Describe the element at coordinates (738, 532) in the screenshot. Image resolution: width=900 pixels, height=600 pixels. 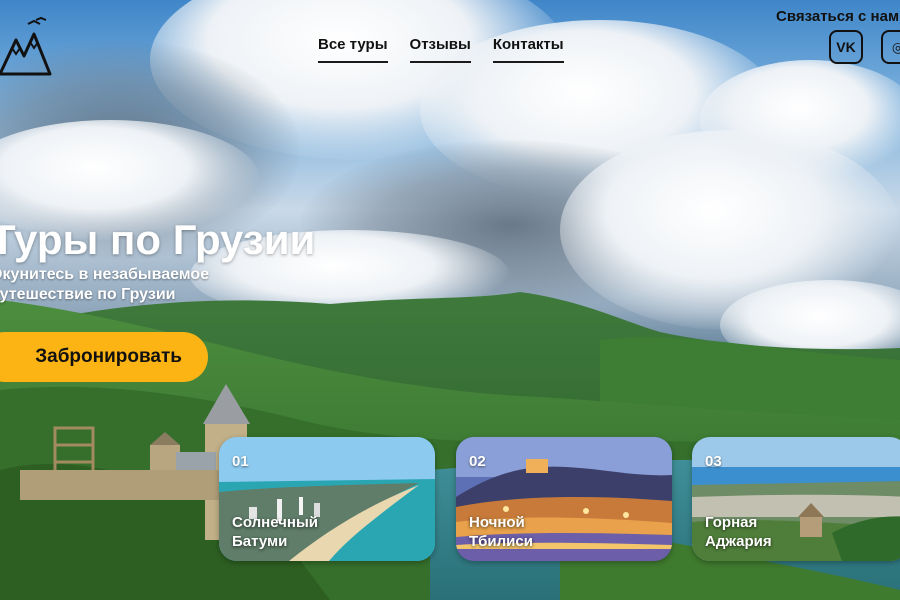
I see `tour-label: Горная Аджария` at that location.